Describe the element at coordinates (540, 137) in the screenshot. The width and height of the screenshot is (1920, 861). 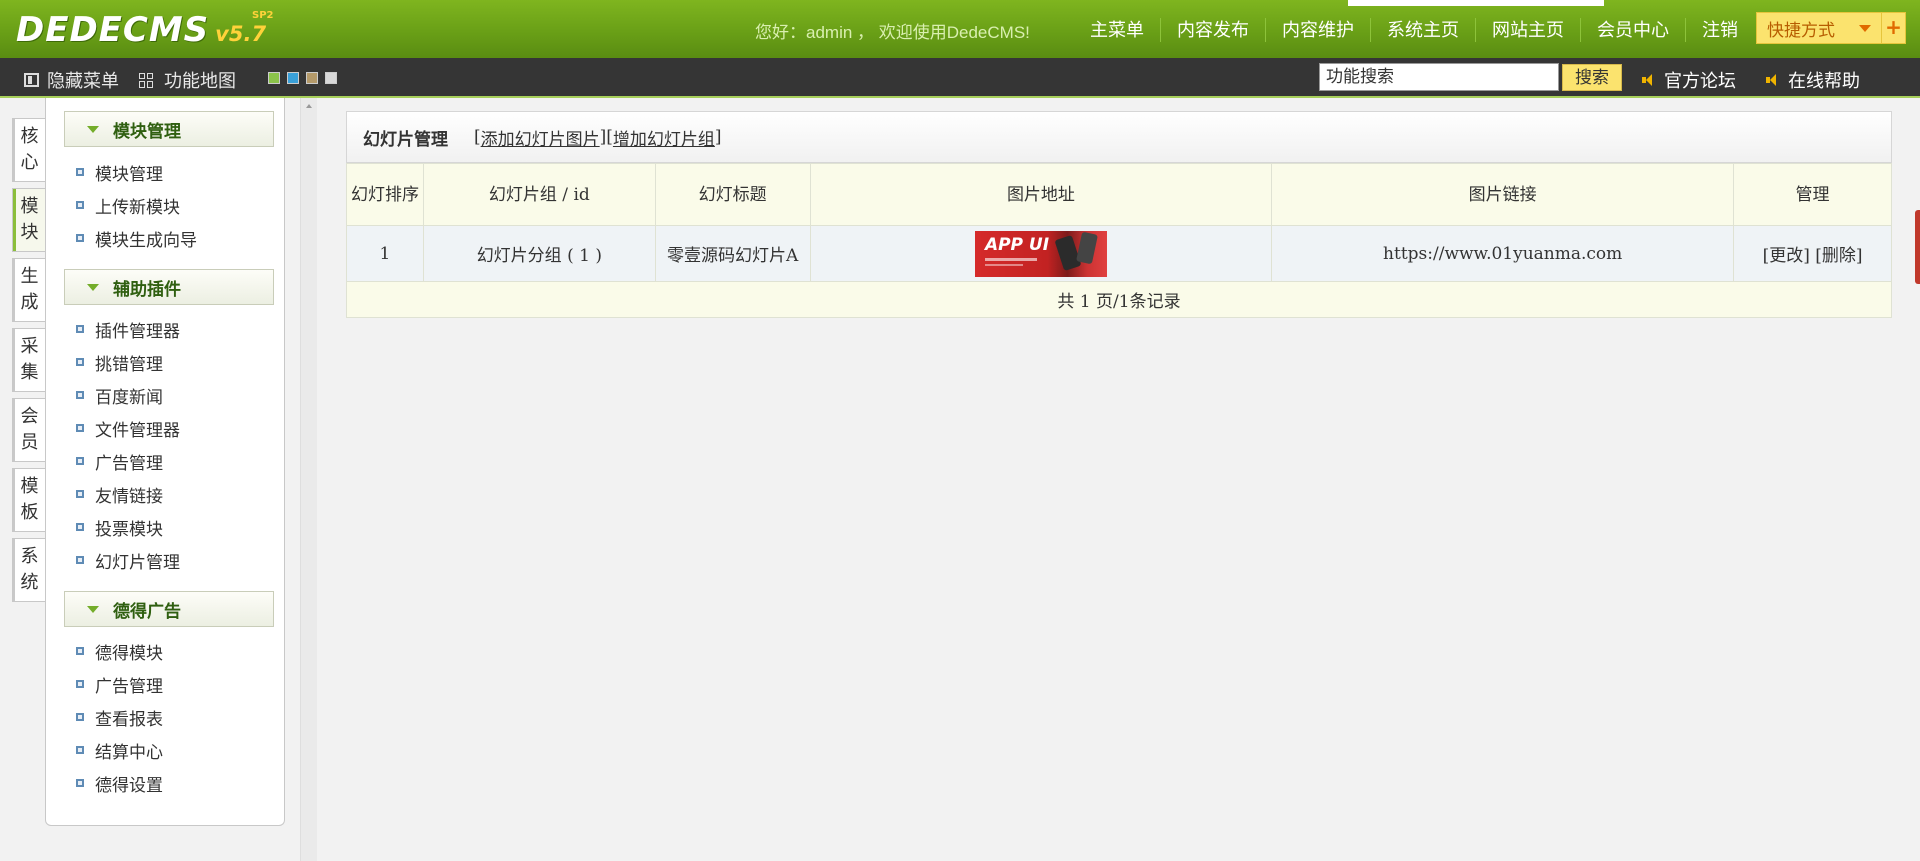
I see `add-slide-image-link: 添加幻灯片图片` at that location.